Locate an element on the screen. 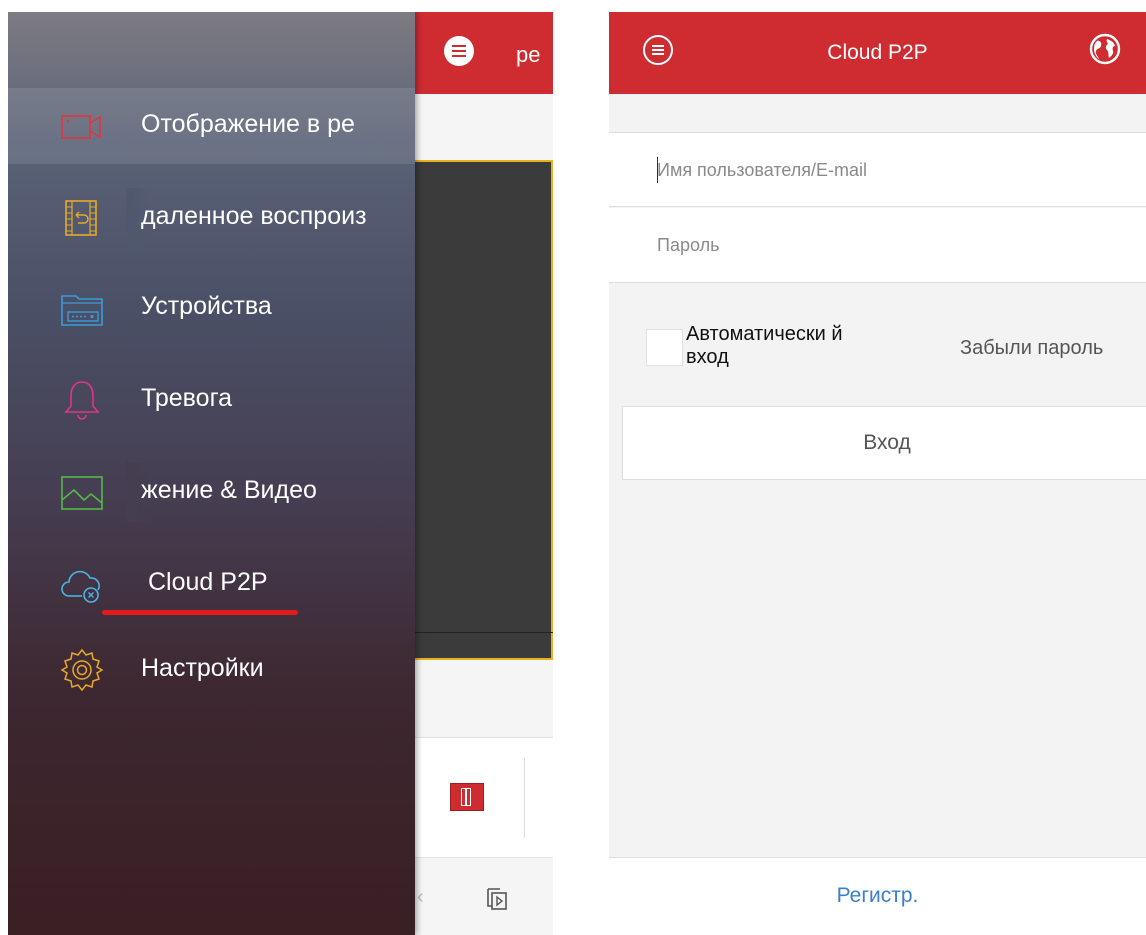  cloud-p2p-underline is located at coordinates (200, 612).